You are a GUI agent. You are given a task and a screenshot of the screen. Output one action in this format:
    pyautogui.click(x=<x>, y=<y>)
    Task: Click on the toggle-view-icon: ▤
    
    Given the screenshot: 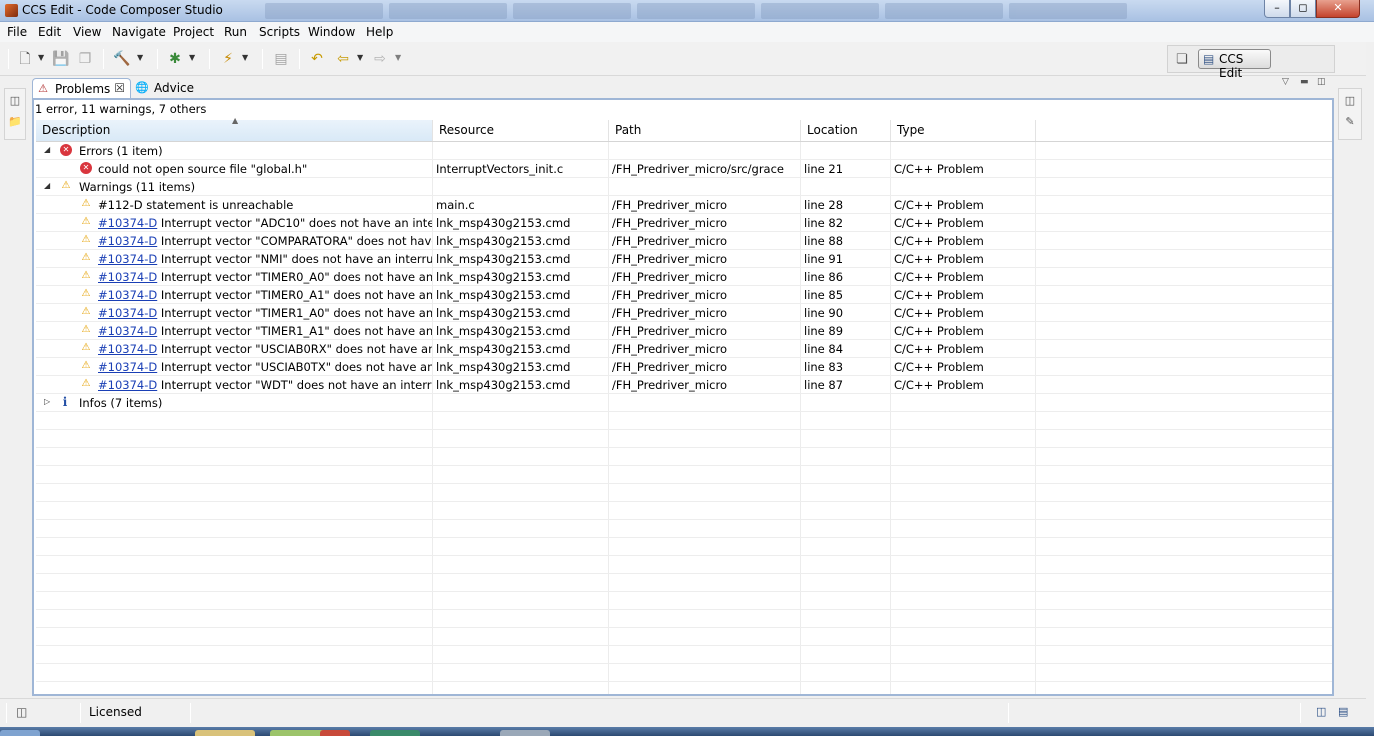 What is the action you would take?
    pyautogui.click(x=281, y=59)
    